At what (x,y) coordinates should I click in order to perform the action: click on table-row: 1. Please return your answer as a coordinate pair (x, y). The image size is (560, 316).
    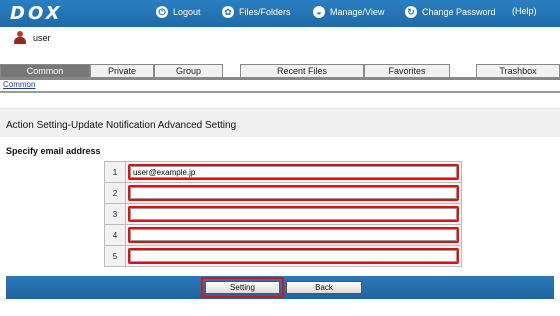
    Looking at the image, I should click on (283, 172).